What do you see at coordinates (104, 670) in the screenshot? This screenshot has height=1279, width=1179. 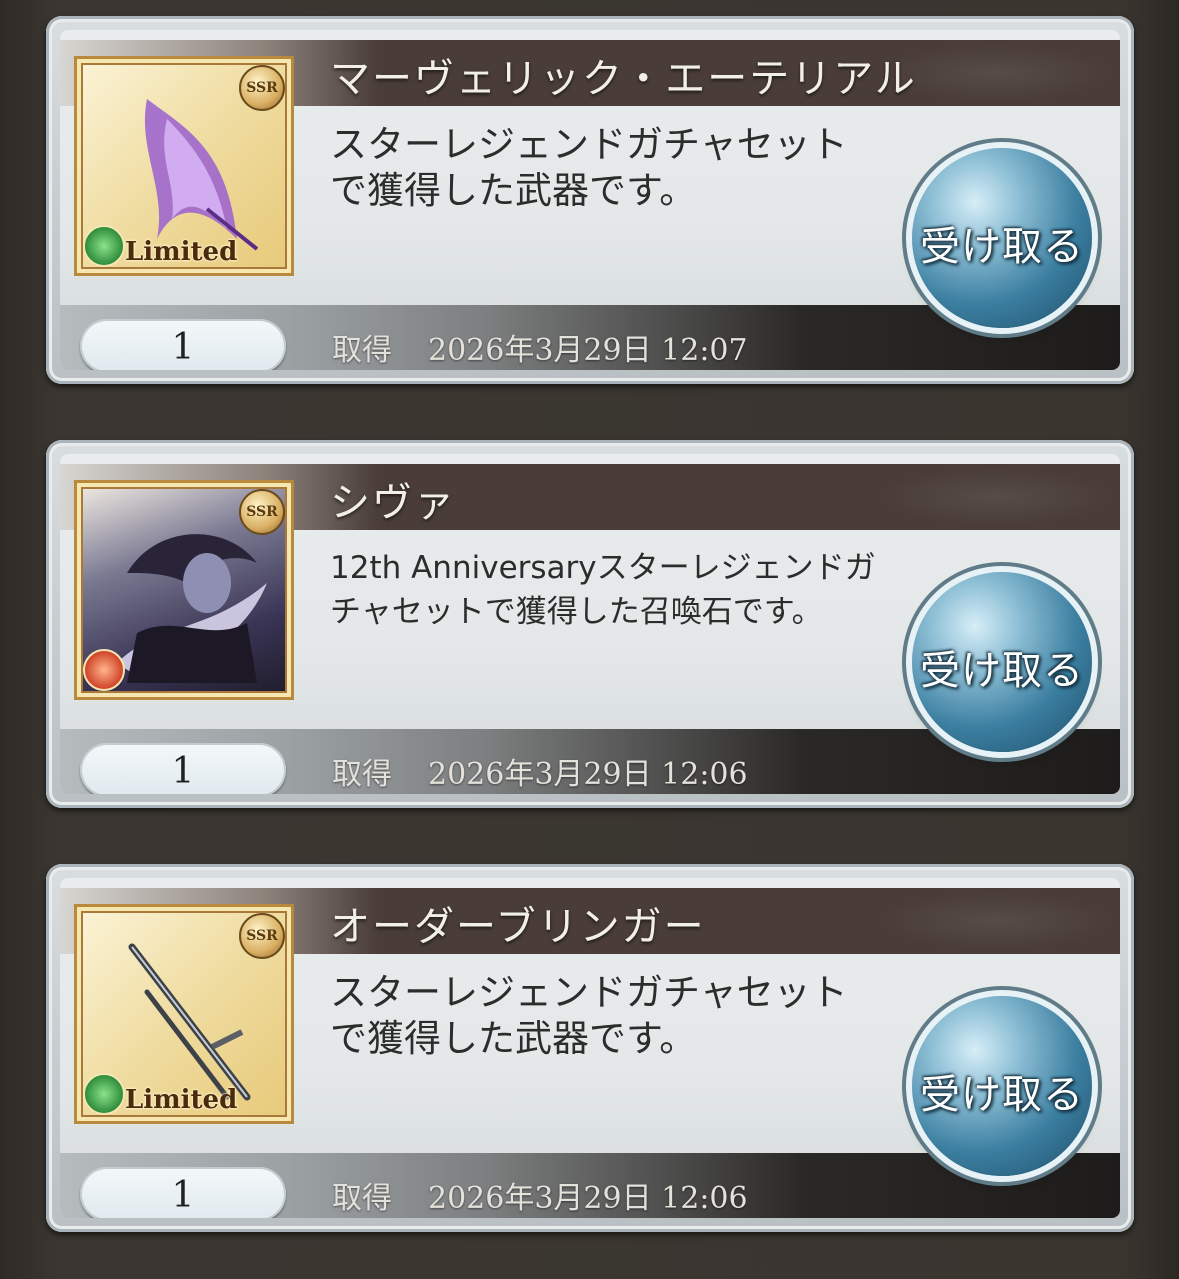 I see `fire-element-icon` at bounding box center [104, 670].